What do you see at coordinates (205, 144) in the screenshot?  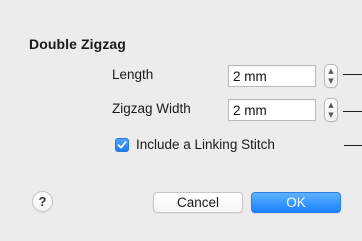 I see `linking-stitch-label: Include a Linking Stitch` at bounding box center [205, 144].